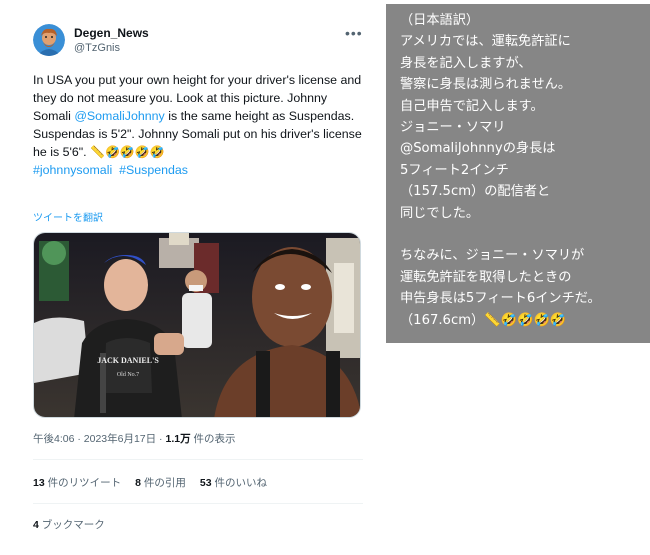  Describe the element at coordinates (99, 439) in the screenshot. I see `tweet-timestamp: 午後4:06 · 2023年6月17日 ·` at that location.